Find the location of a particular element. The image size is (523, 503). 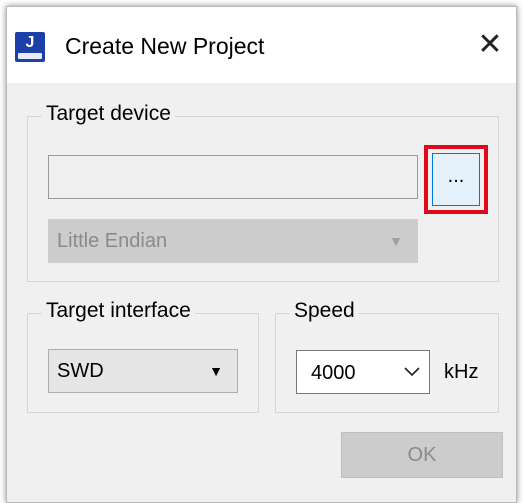

dialog-title: Create New Project is located at coordinates (165, 46).